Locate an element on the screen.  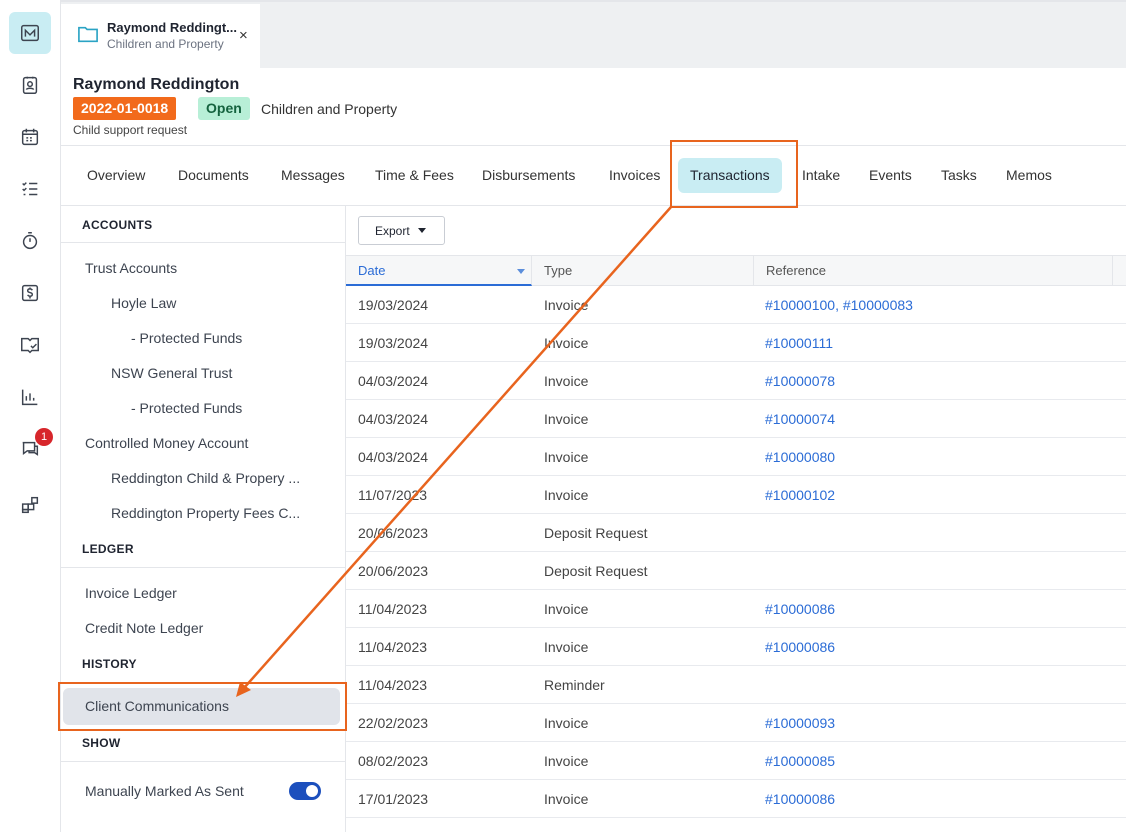
chevron-down-icon is located at coordinates (421, 230).